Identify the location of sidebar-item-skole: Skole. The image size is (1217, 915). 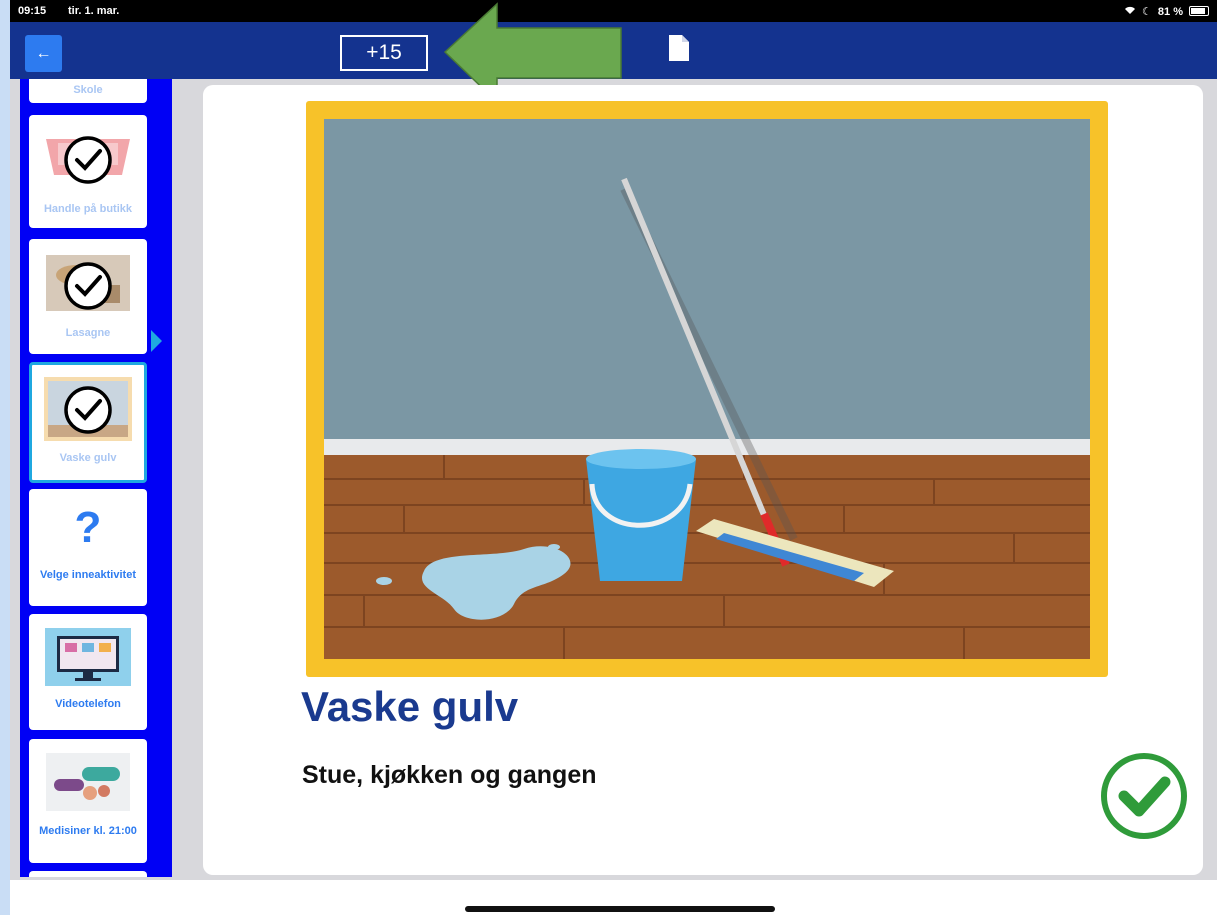
(88, 91).